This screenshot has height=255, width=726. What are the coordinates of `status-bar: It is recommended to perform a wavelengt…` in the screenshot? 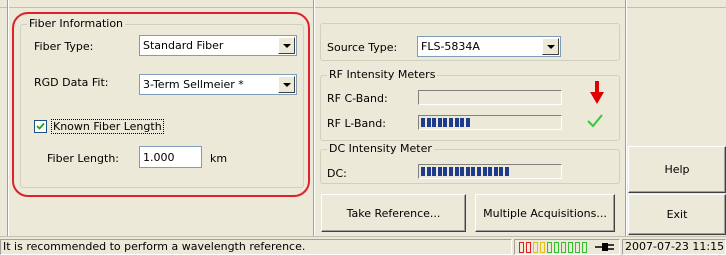 It's located at (363, 245).